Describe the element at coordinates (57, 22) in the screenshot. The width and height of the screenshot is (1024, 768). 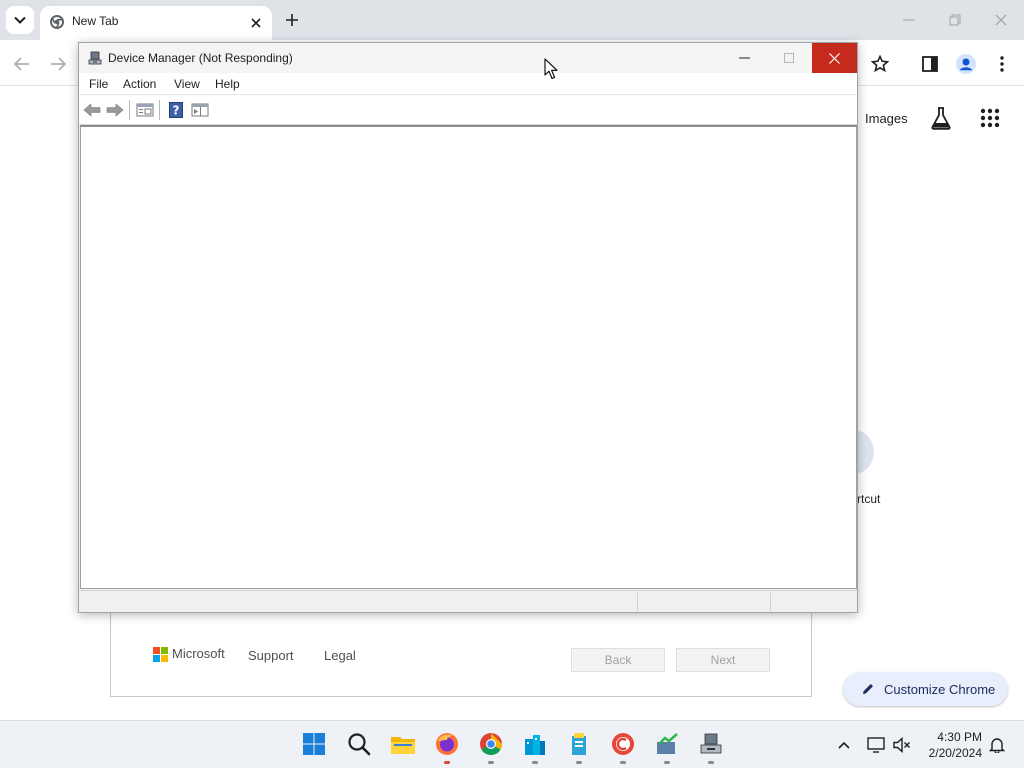
I see `chrome-favicon-icon` at that location.